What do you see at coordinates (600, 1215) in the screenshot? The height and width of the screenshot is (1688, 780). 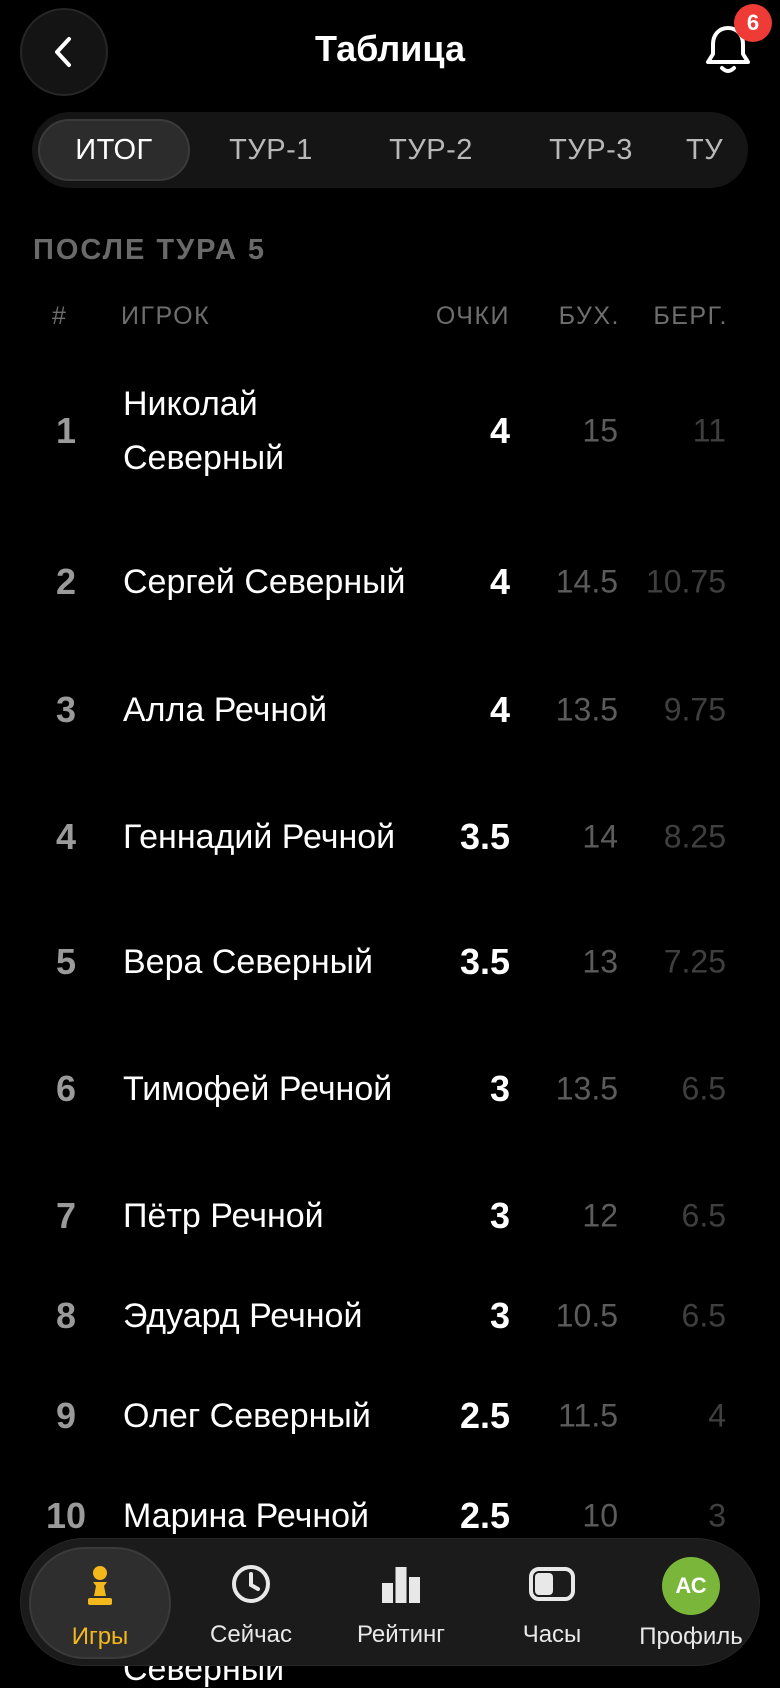 I see `buchholz: 12` at bounding box center [600, 1215].